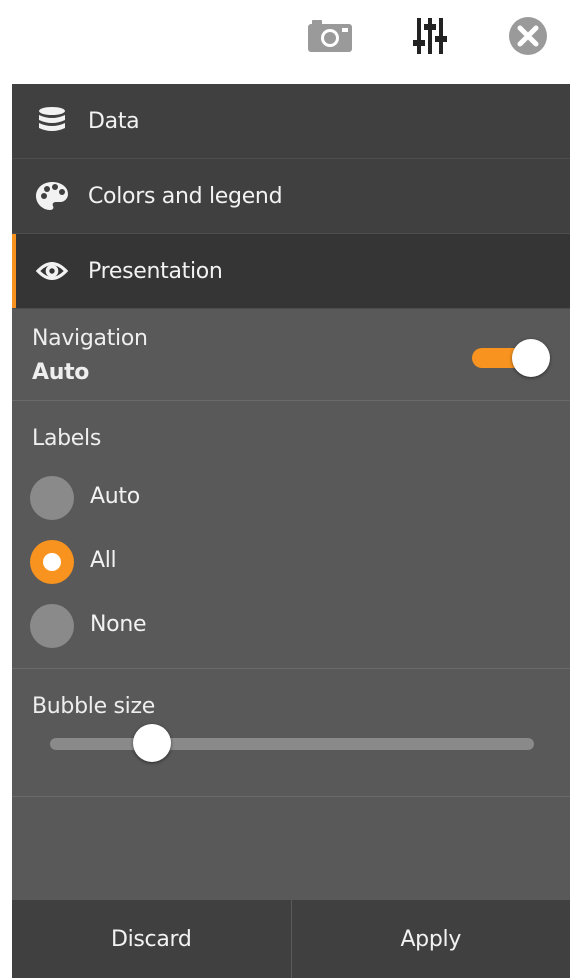 This screenshot has height=978, width=570. I want to click on palette-icon, so click(52, 196).